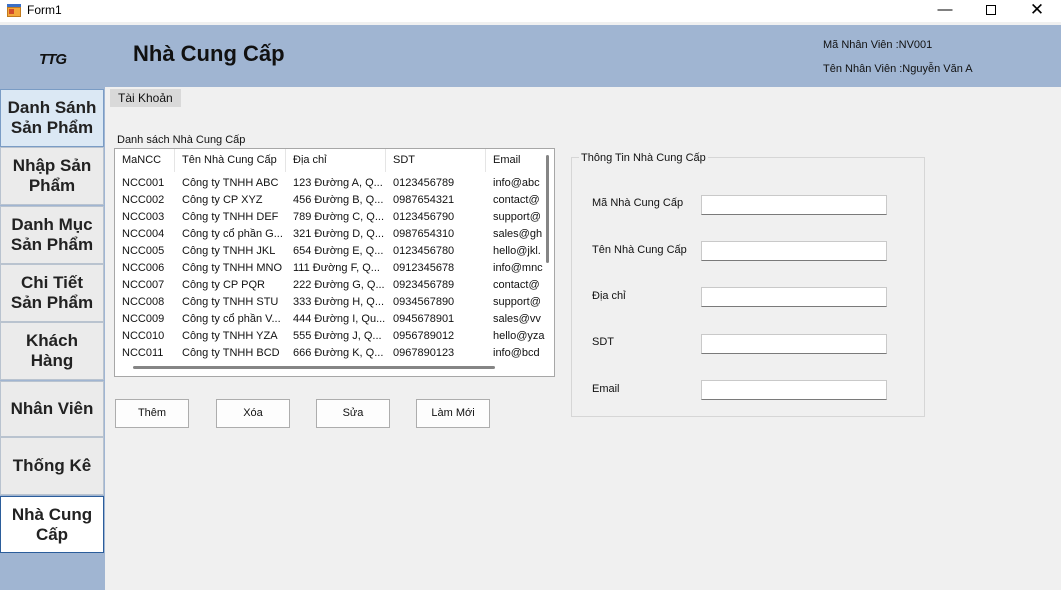 This screenshot has width=1061, height=590. I want to click on sidebar-item-product-detail: Chi Tiết Sản Phẩm, so click(52, 293).